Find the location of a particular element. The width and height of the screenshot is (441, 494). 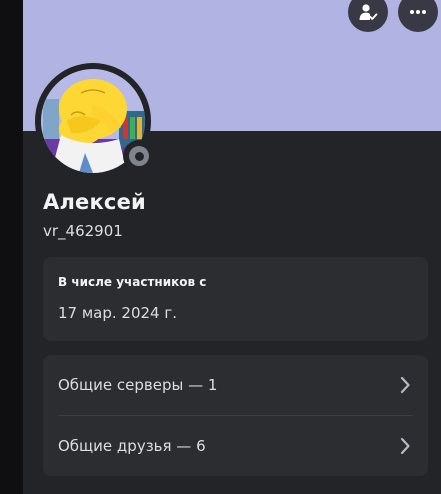

mutual-servers-label: Общие серверы — 1 is located at coordinates (138, 385).